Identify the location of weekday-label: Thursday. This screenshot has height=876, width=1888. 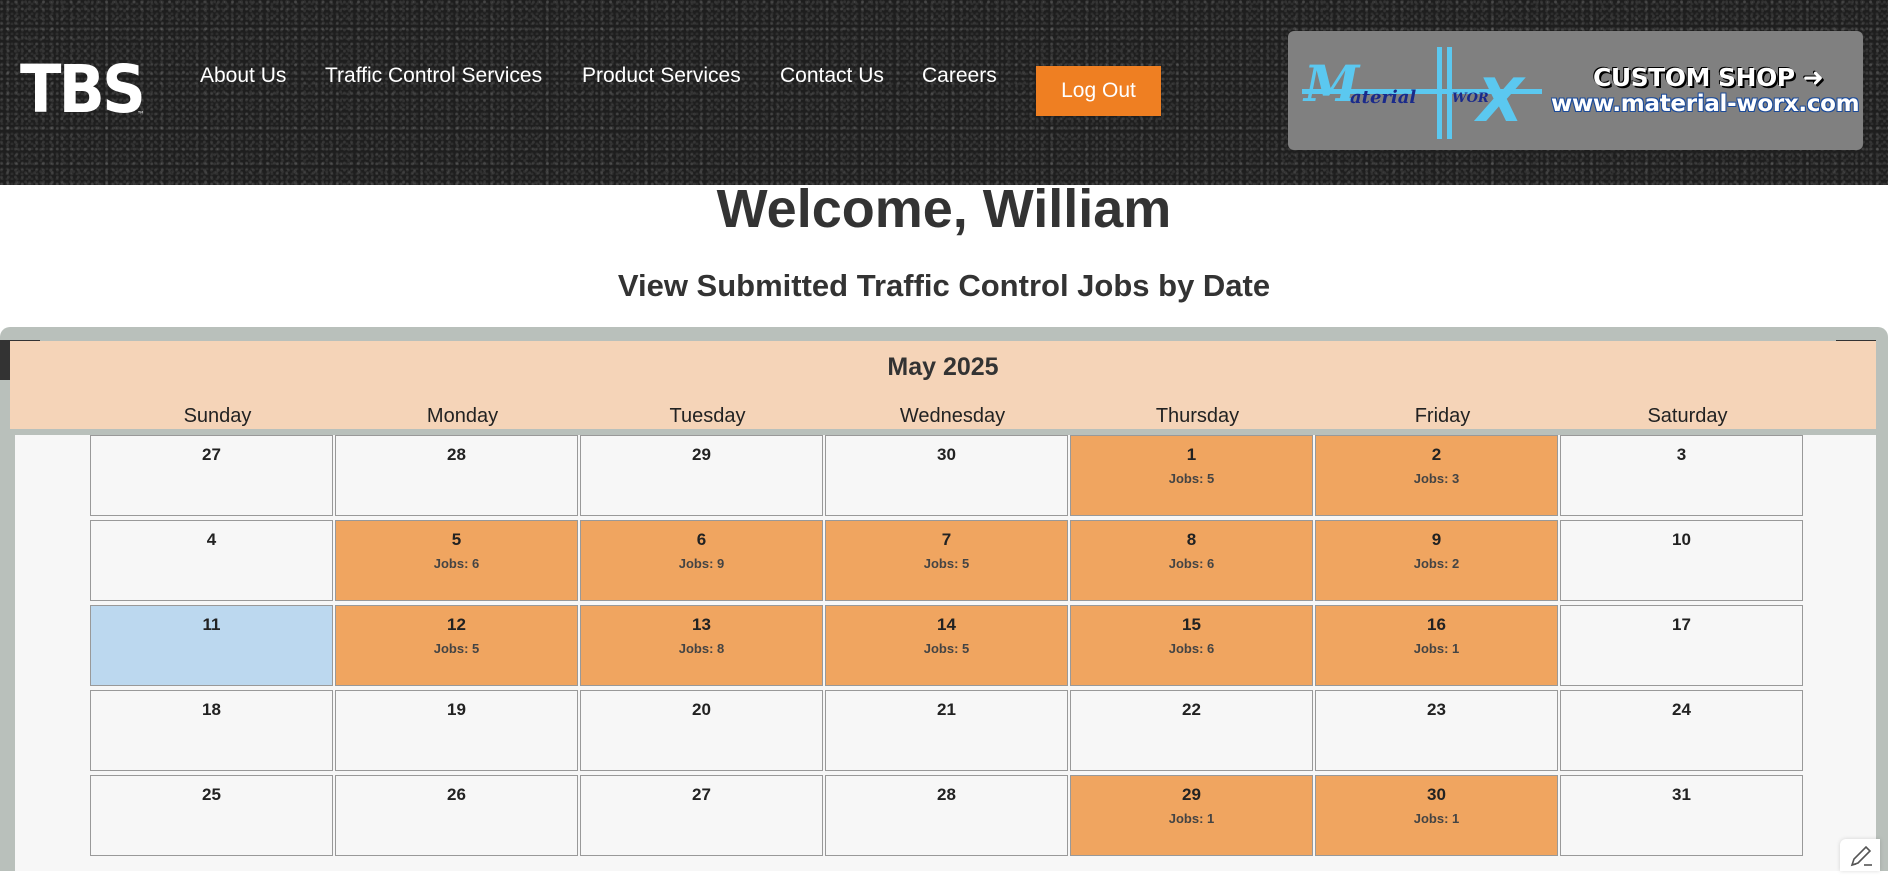
(1197, 416).